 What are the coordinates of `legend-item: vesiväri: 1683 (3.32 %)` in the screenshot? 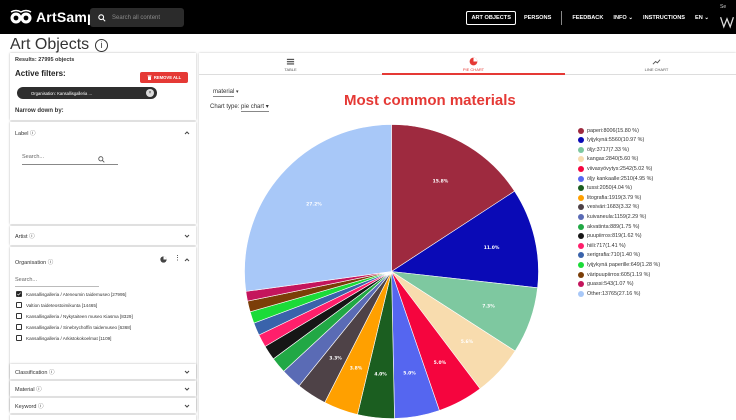 It's located at (608, 207).